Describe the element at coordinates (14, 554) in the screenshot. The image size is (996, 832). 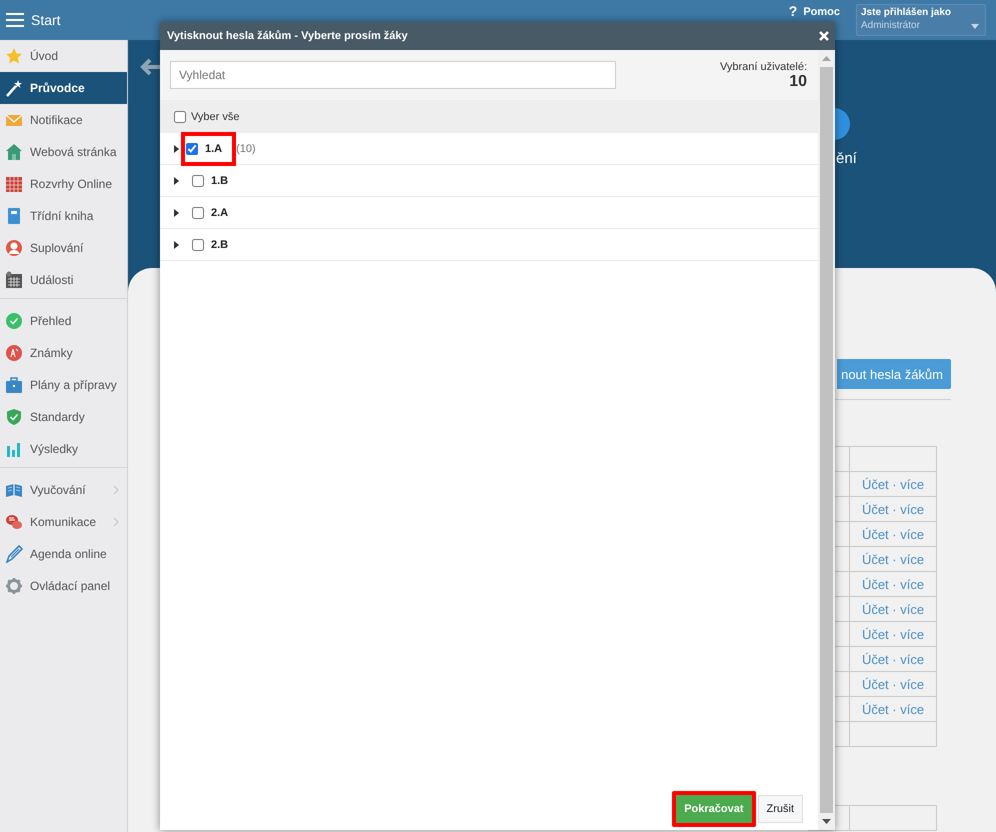
I see `pen-icon` at that location.